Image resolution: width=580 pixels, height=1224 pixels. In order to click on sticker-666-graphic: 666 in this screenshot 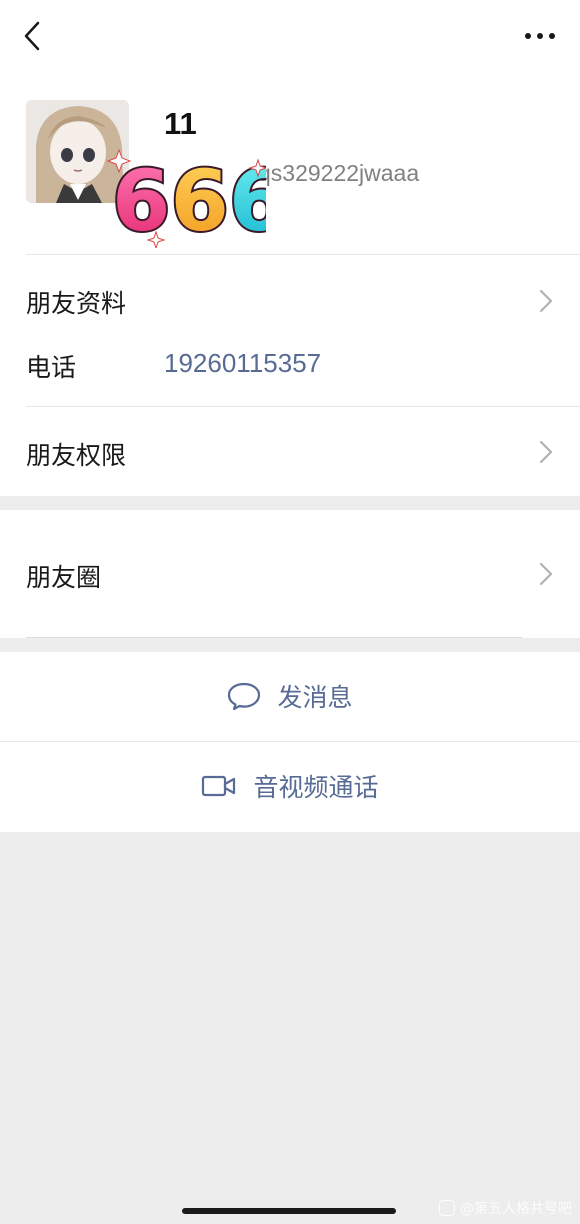, I will do `click(197, 200)`.